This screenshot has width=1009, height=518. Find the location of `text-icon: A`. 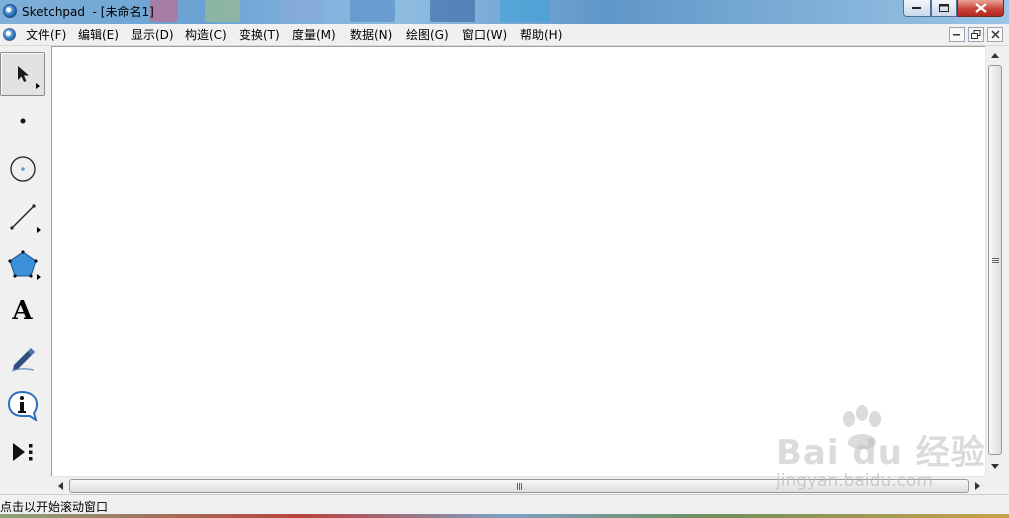

text-icon: A is located at coordinates (22, 311).